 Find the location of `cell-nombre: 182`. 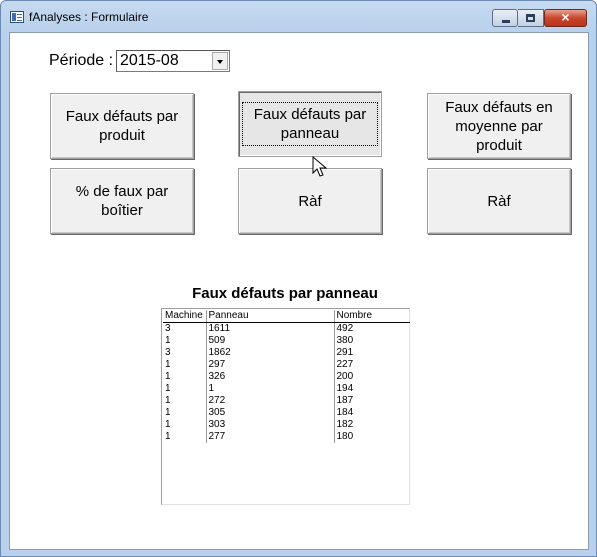

cell-nombre: 182 is located at coordinates (345, 424).